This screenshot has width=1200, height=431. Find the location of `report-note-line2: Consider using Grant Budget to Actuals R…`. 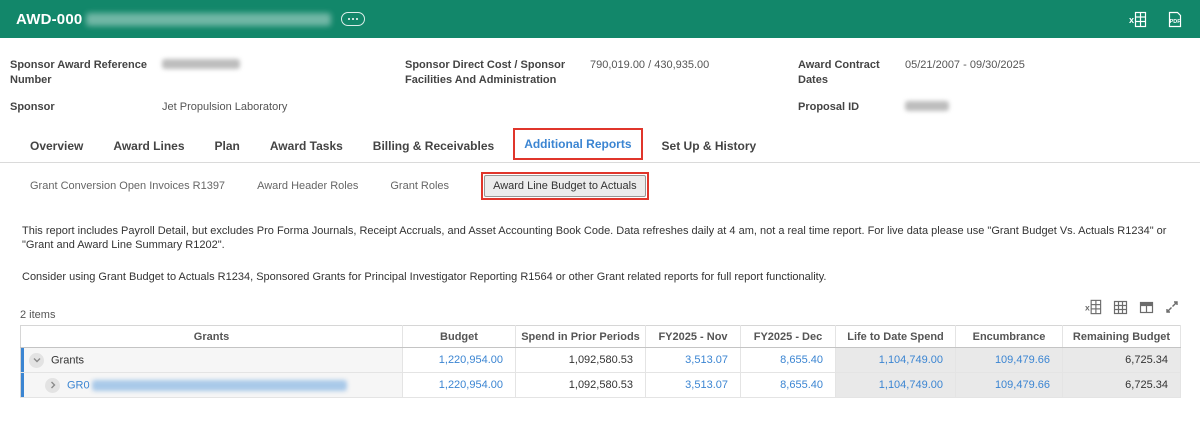

report-note-line2: Consider using Grant Budget to Actuals R… is located at coordinates (424, 277).